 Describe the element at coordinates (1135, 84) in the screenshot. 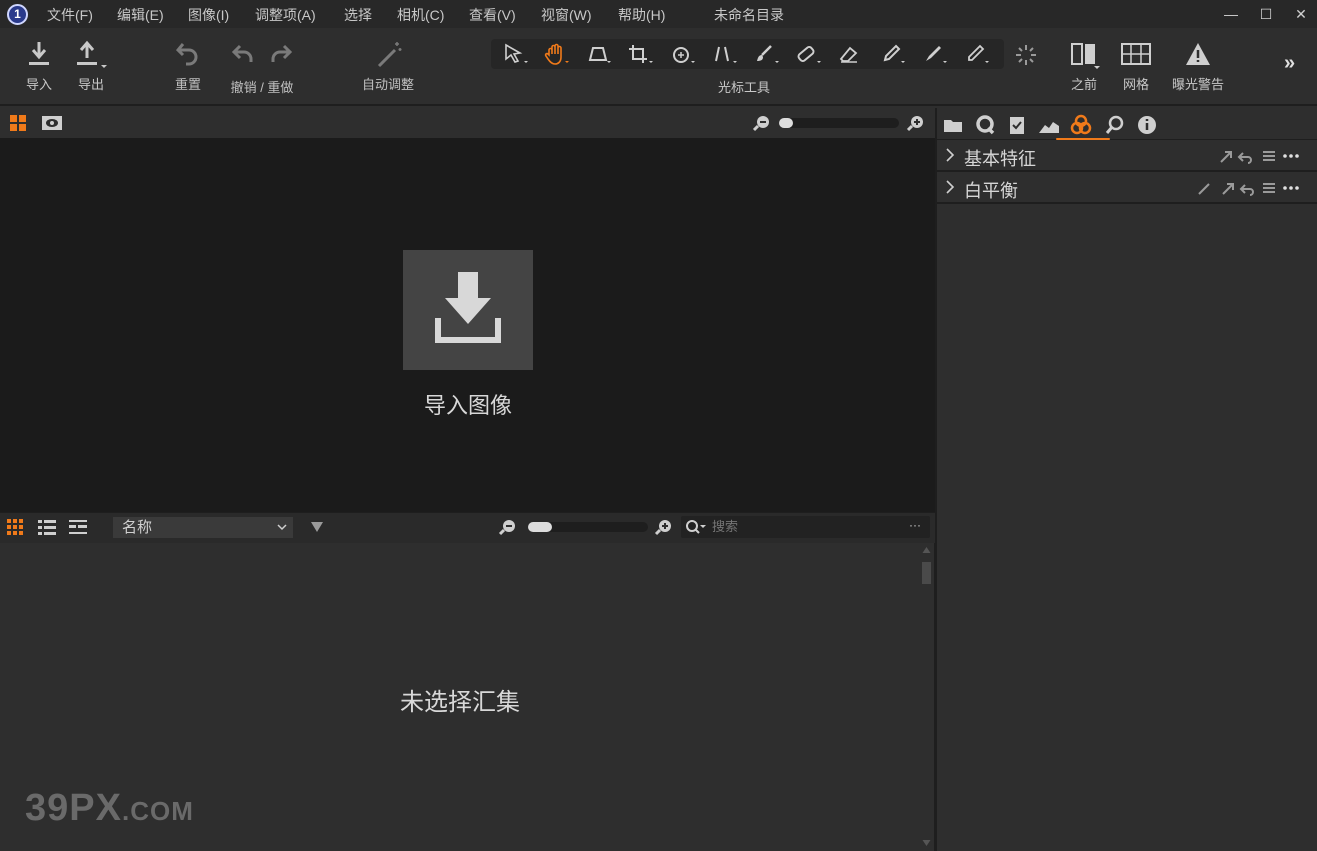

I see `grid-label: 网格` at that location.